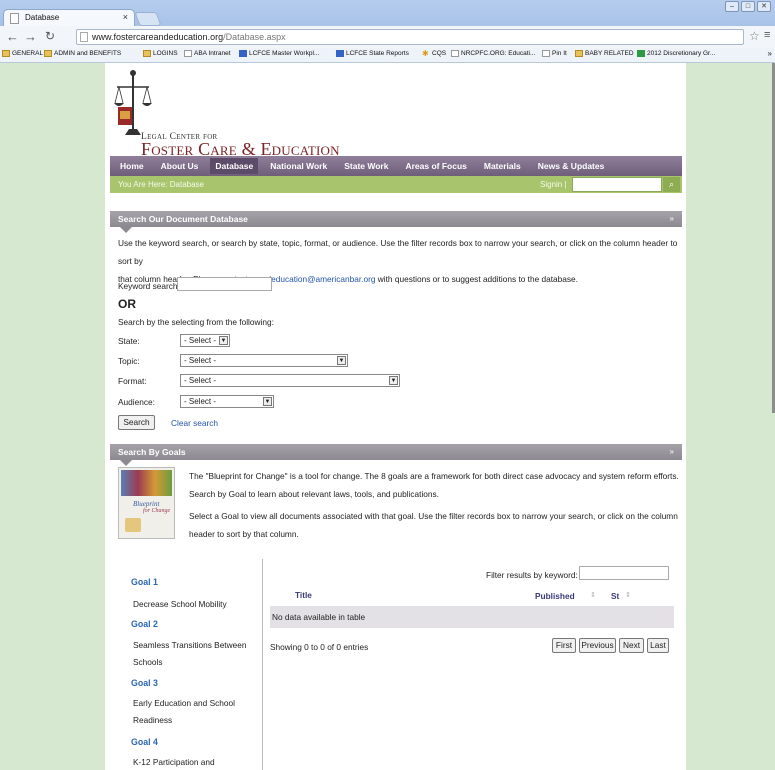  I want to click on forward-arrow-icon: →, so click(30, 36).